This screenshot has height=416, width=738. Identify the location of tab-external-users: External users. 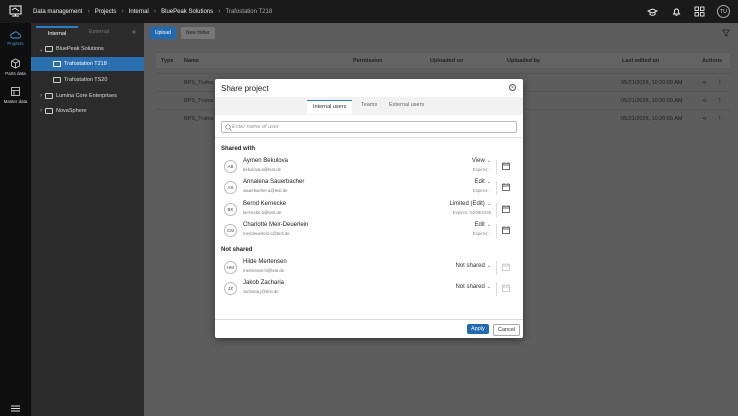
(406, 106).